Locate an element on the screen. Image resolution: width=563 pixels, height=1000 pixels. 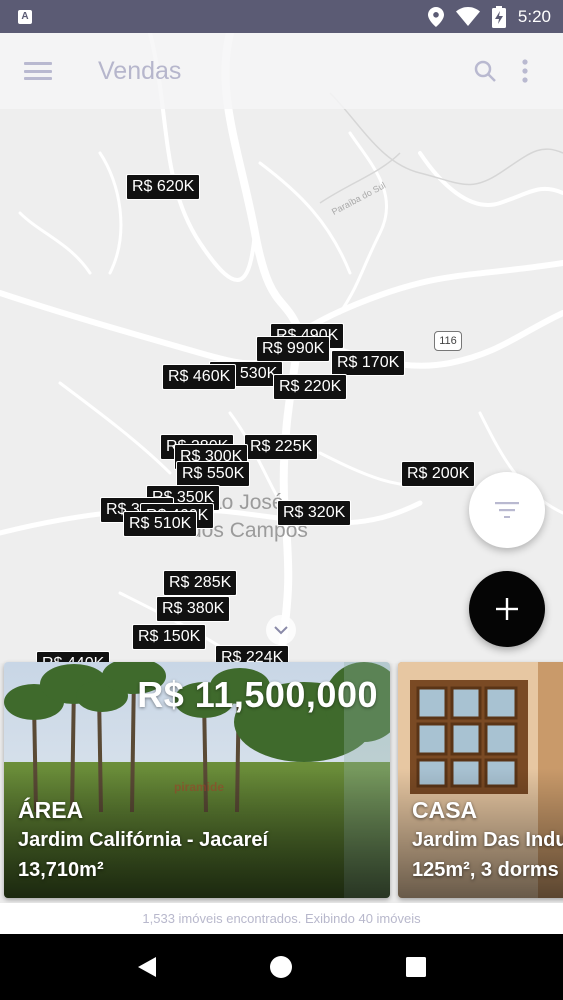
chevron-down-icon is located at coordinates (281, 630).